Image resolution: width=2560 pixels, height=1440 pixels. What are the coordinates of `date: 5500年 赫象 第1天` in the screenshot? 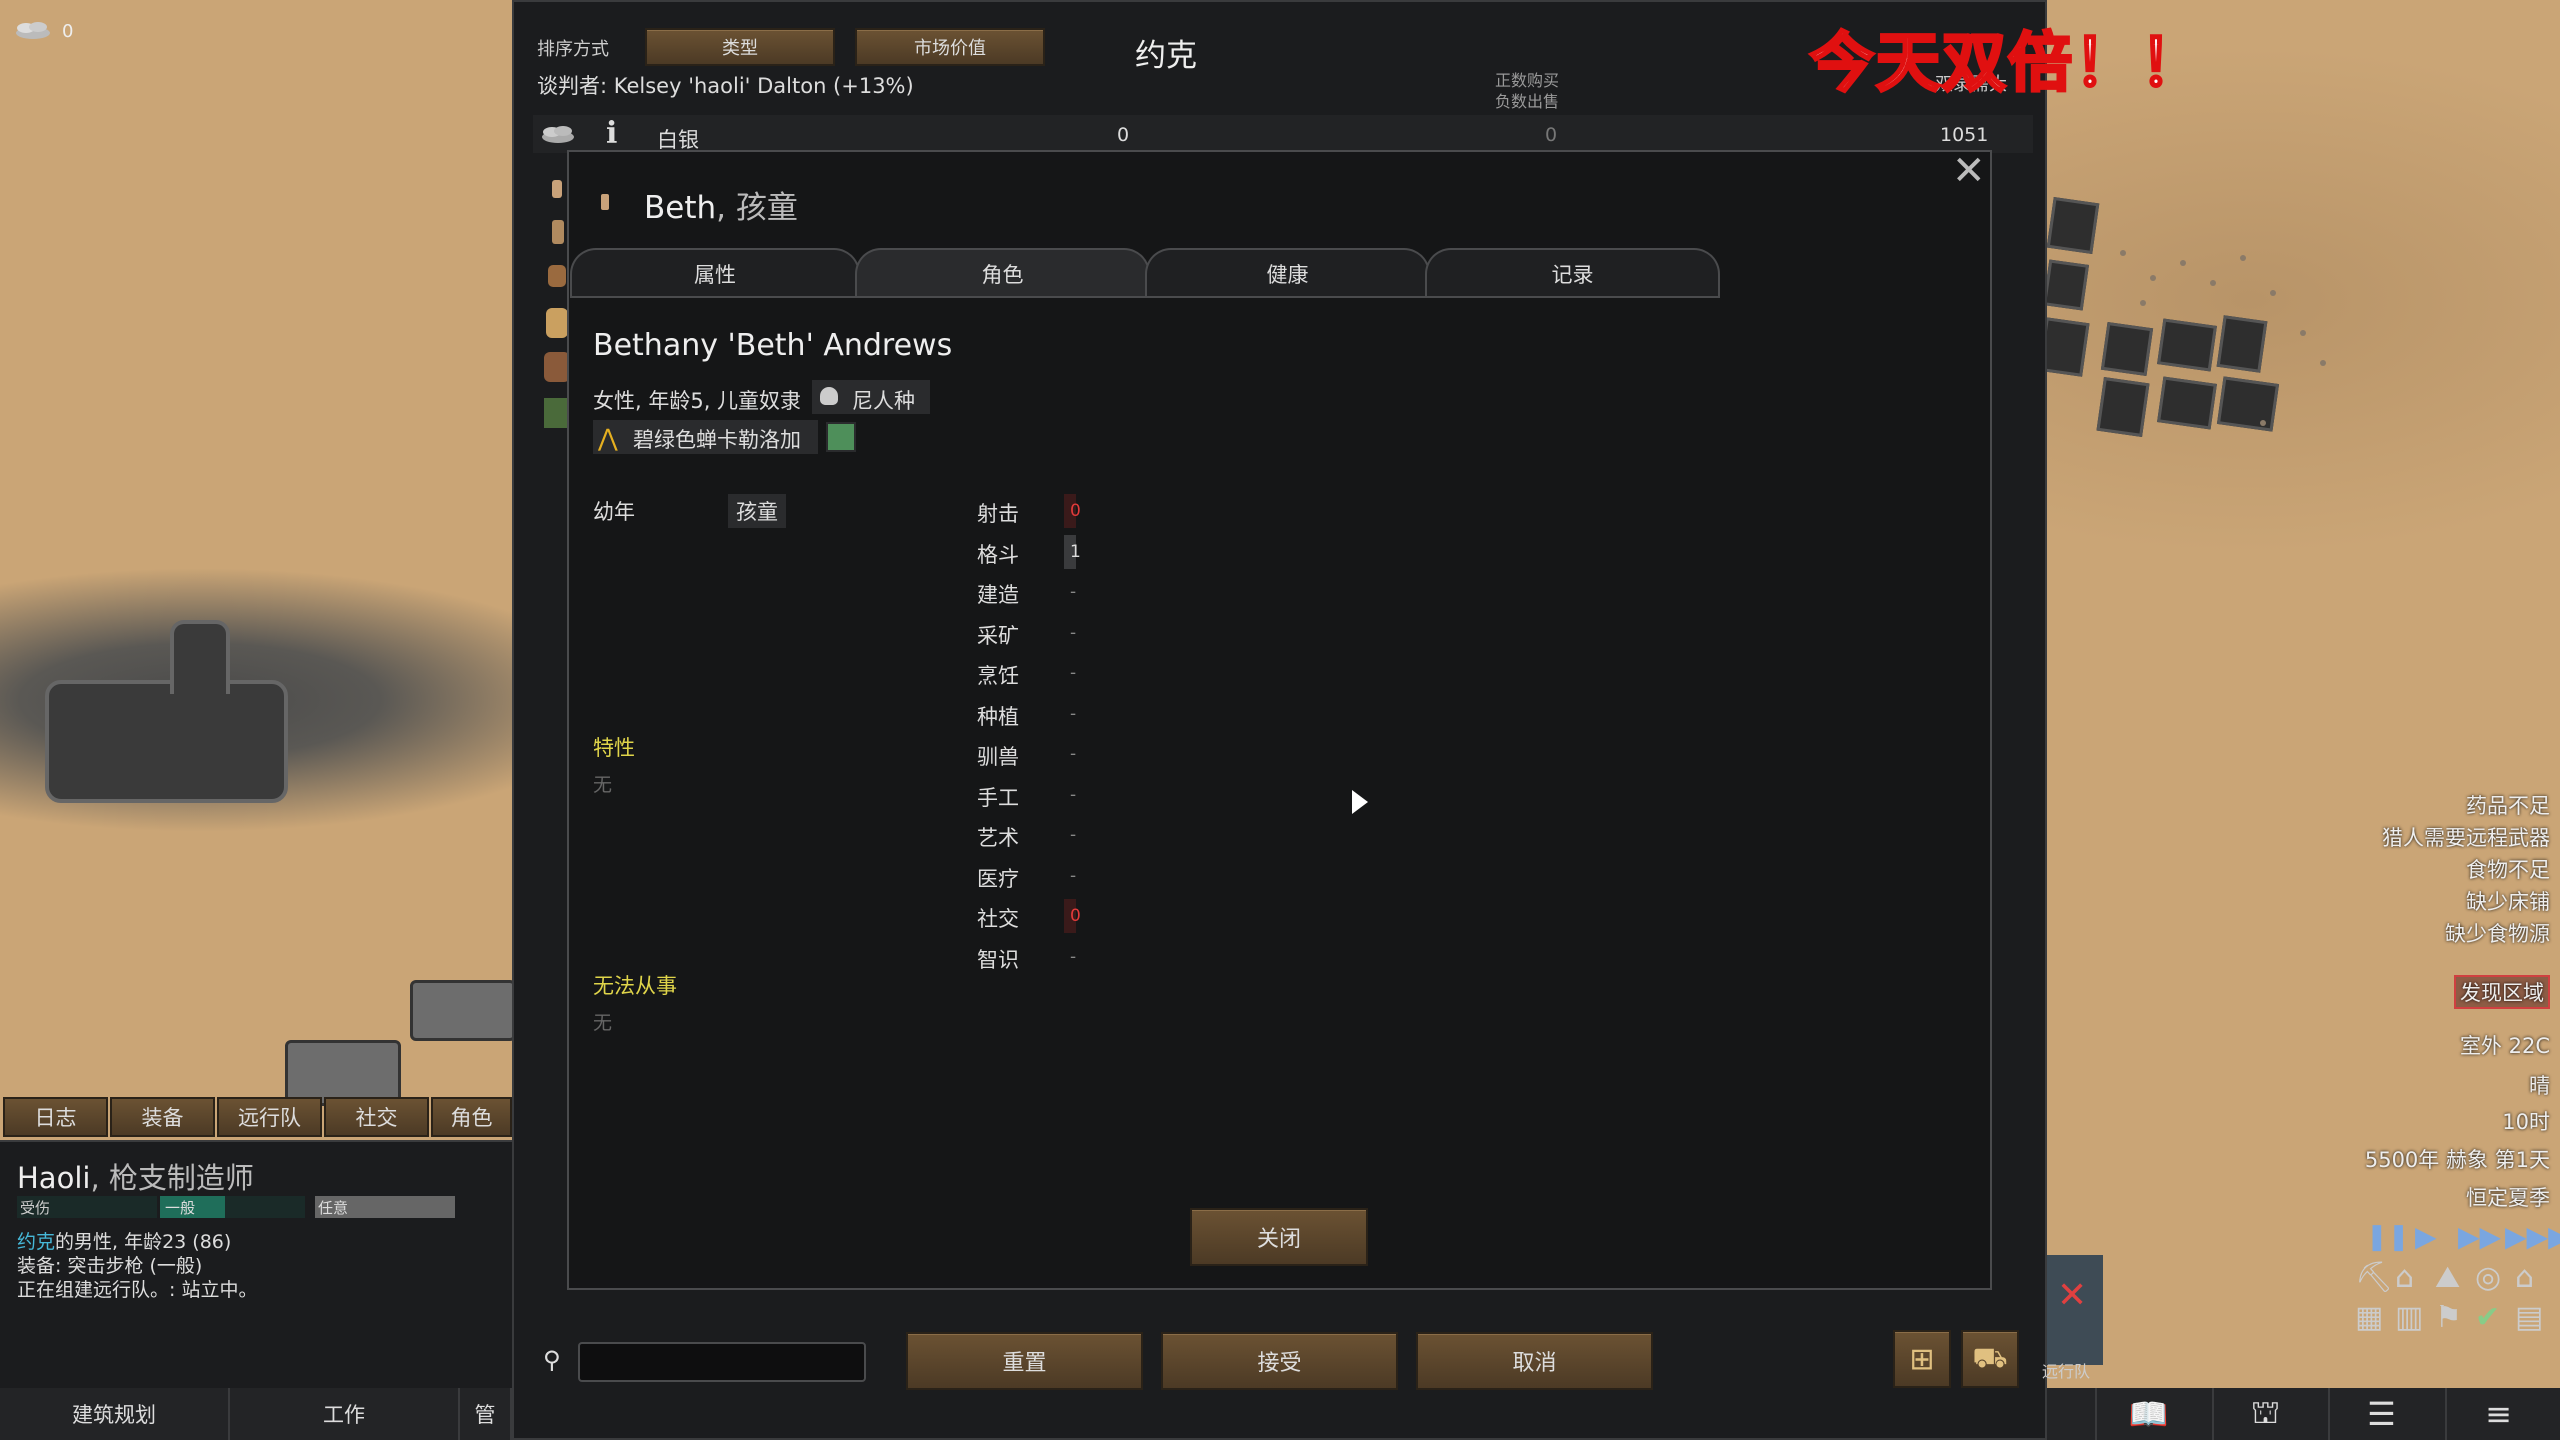 It's located at (2457, 1160).